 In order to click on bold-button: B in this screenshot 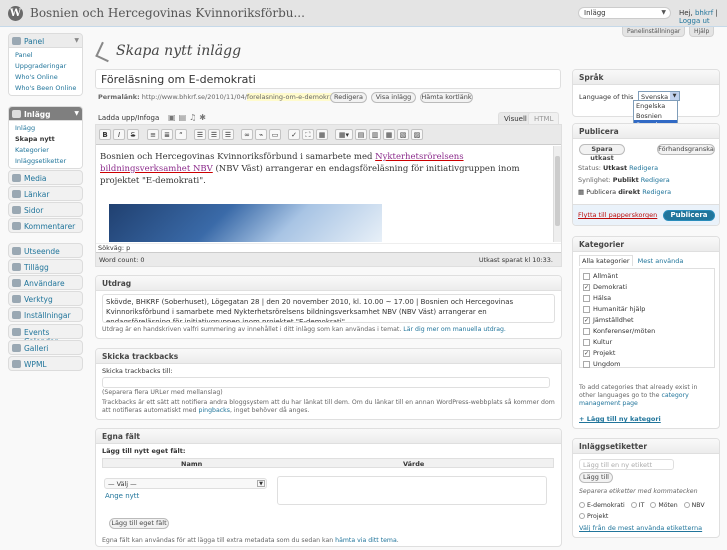, I will do `click(105, 134)`.